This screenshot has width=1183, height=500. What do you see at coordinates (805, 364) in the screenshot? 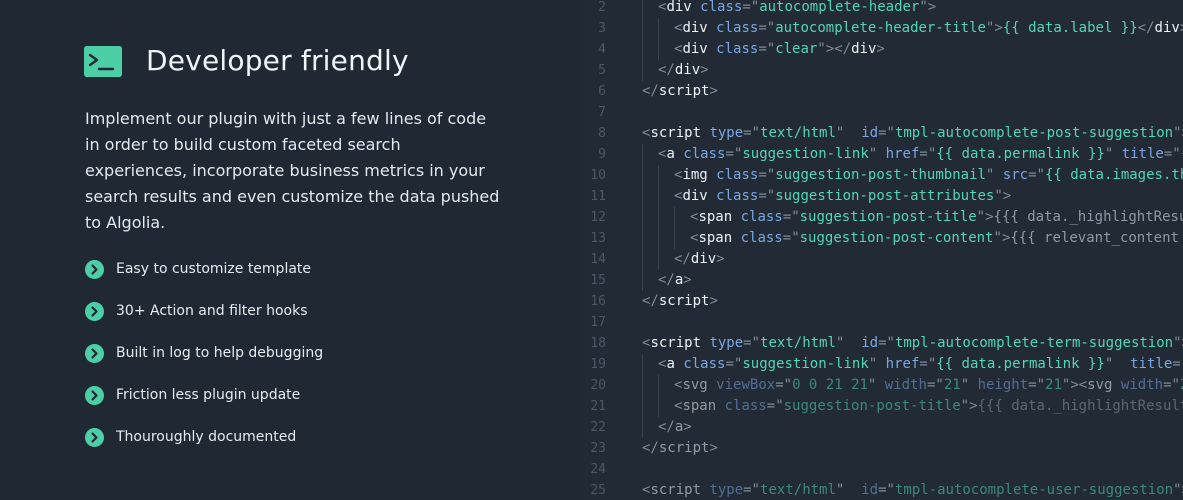
I see `code-token: suggestion-link` at bounding box center [805, 364].